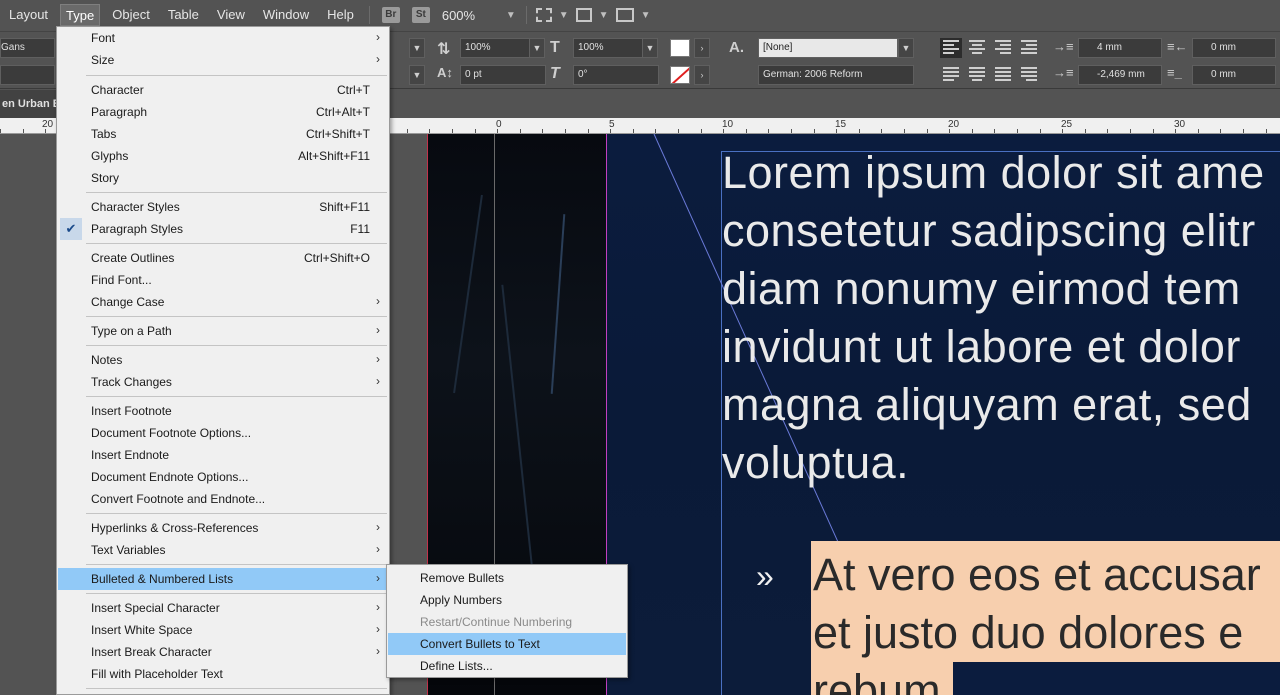  I want to click on menu-item-bulleted-numbered-lists: Bulleted & Numbered Lists ›, so click(223, 579).